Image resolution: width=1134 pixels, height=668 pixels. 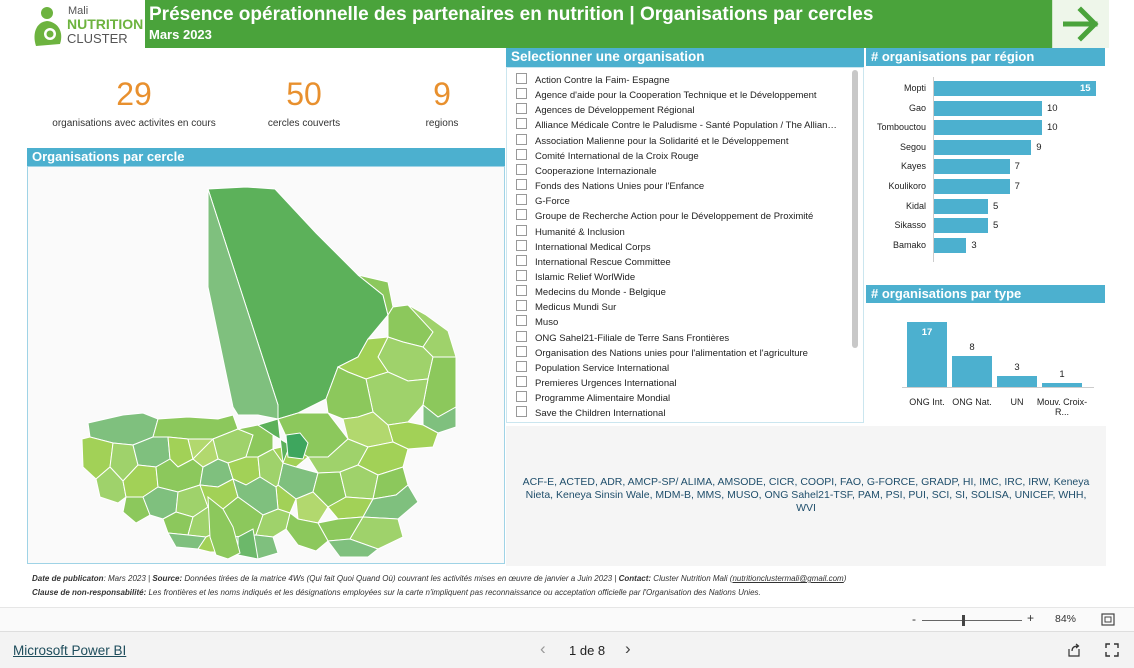 What do you see at coordinates (593, 262) in the screenshot?
I see `org-list-item: International Rescue Committee` at bounding box center [593, 262].